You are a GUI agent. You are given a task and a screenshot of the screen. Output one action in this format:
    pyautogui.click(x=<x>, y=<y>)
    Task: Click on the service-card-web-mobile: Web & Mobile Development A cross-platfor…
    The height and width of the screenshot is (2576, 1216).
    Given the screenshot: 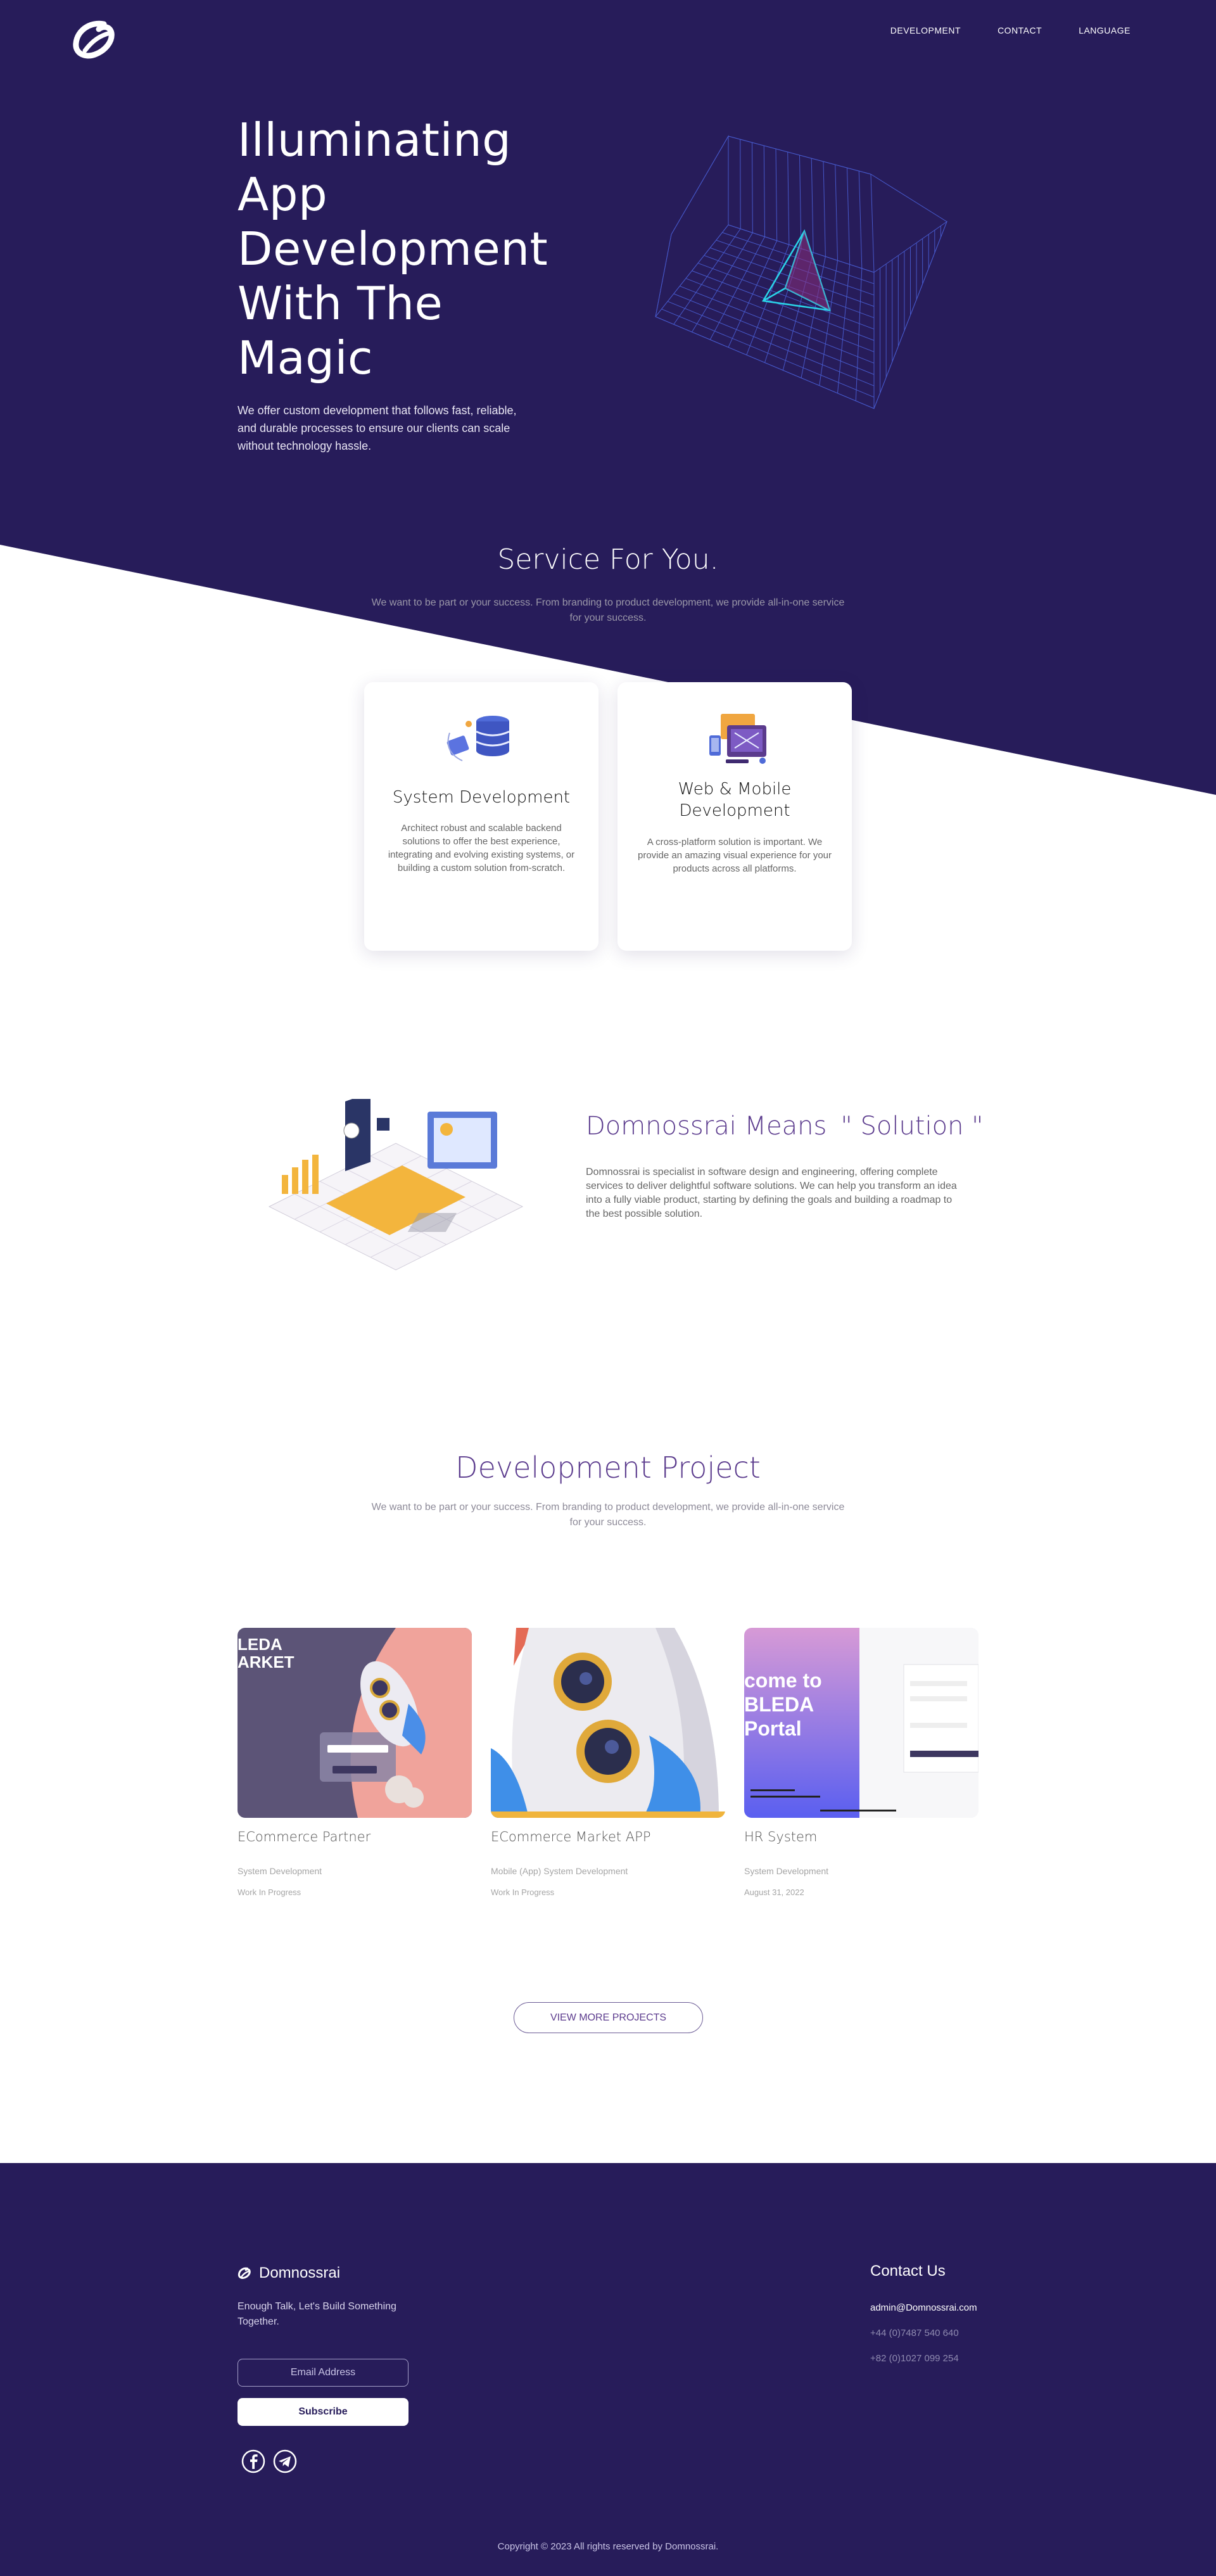 What is the action you would take?
    pyautogui.click(x=735, y=816)
    